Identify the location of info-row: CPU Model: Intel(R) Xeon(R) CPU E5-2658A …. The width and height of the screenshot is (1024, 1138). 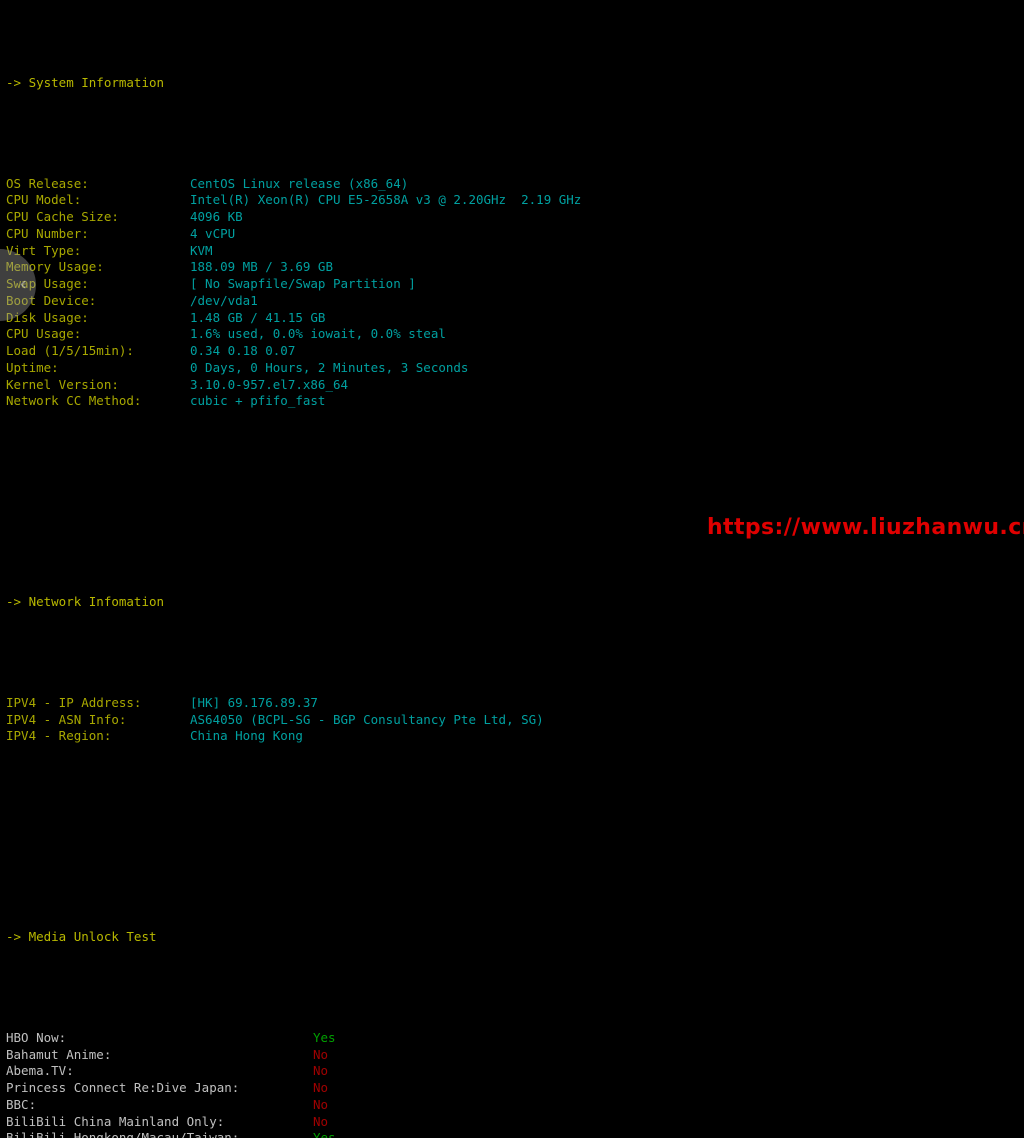
(512, 200).